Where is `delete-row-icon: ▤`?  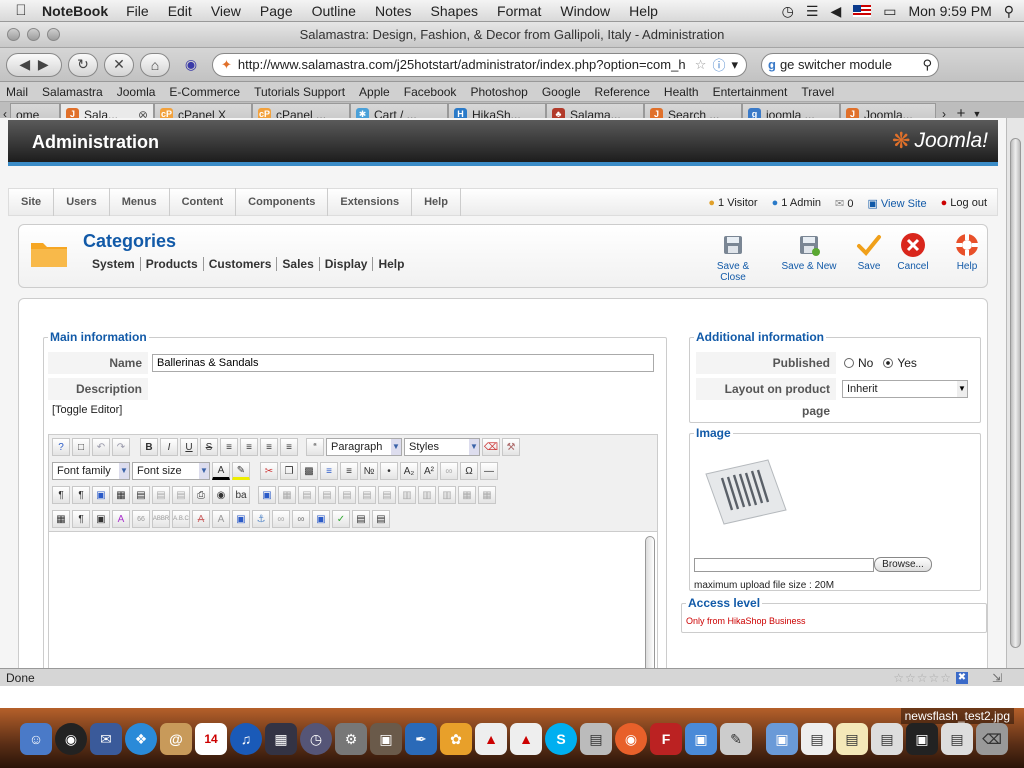 delete-row-icon: ▤ is located at coordinates (387, 495).